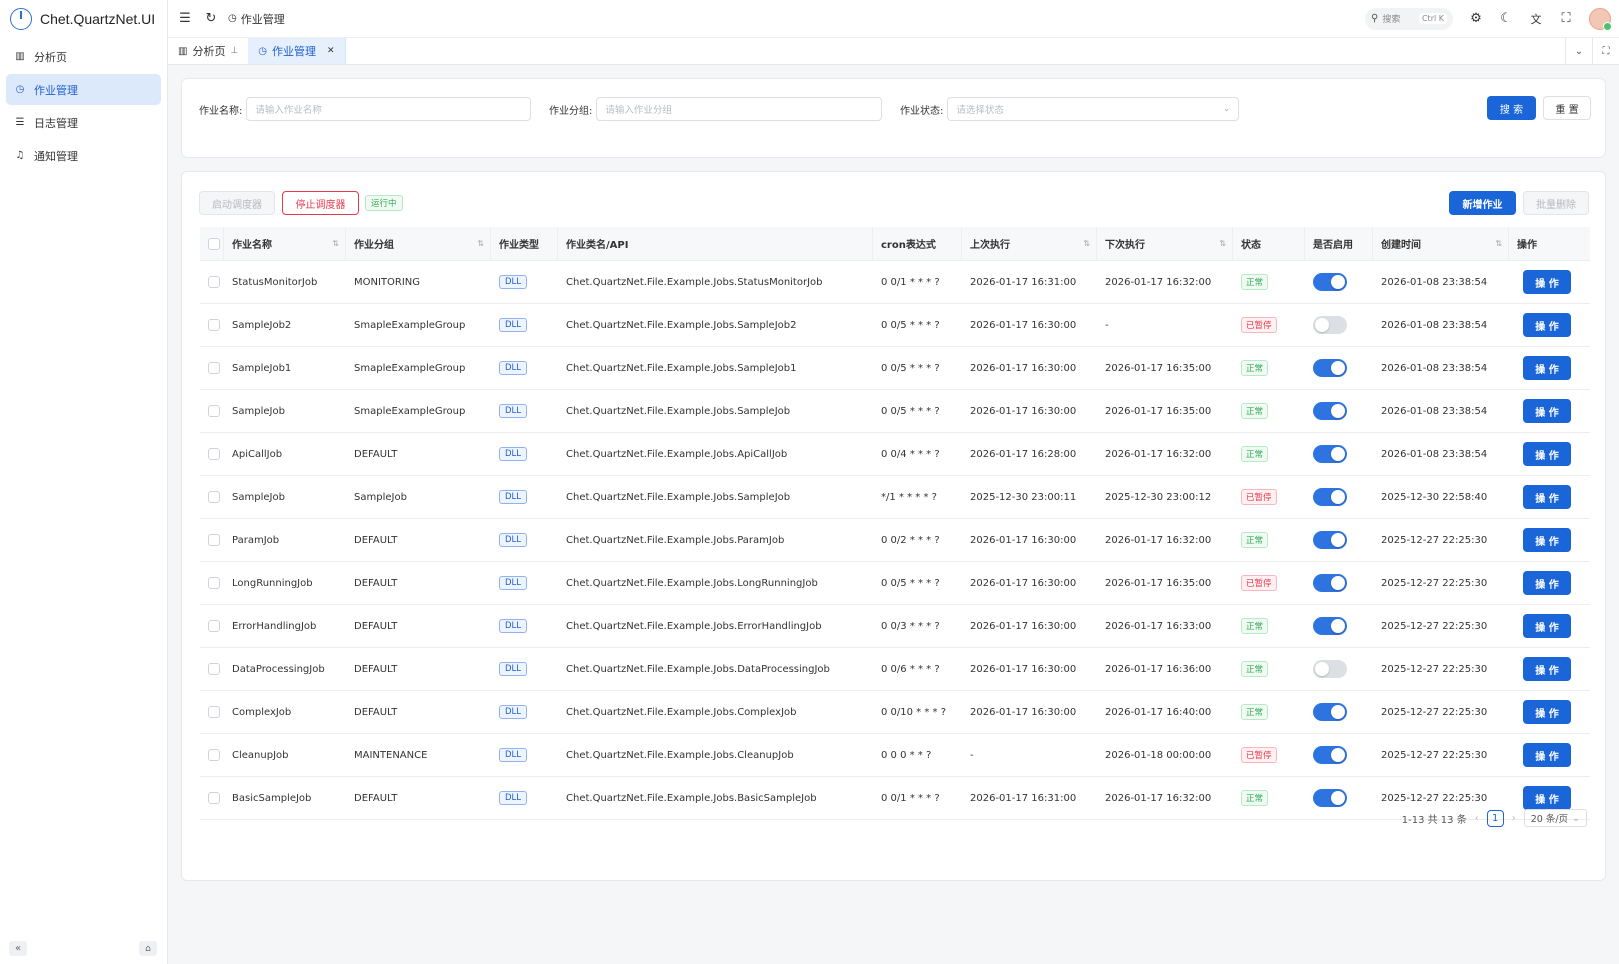 This screenshot has height=964, width=1619. I want to click on status-badge: 正常, so click(1255, 798).